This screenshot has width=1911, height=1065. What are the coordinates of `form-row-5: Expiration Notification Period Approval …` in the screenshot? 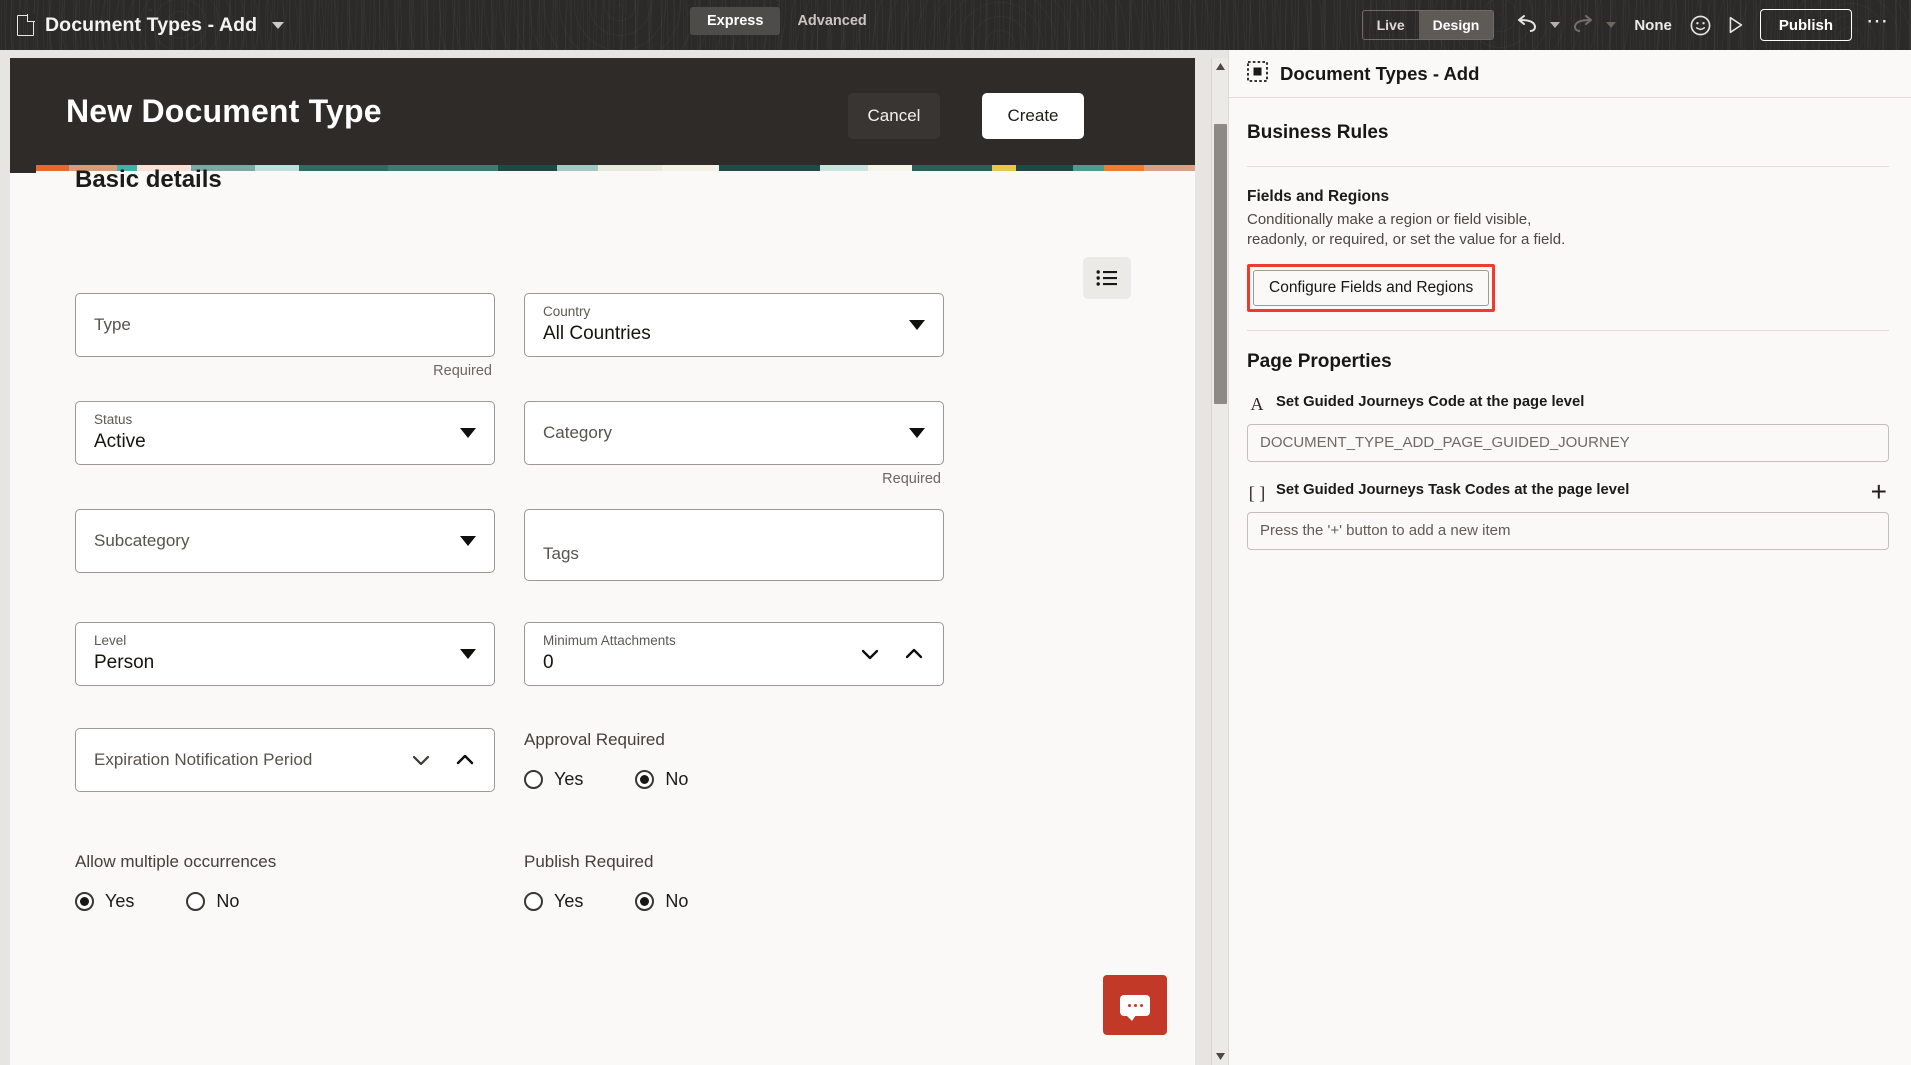 It's located at (615, 760).